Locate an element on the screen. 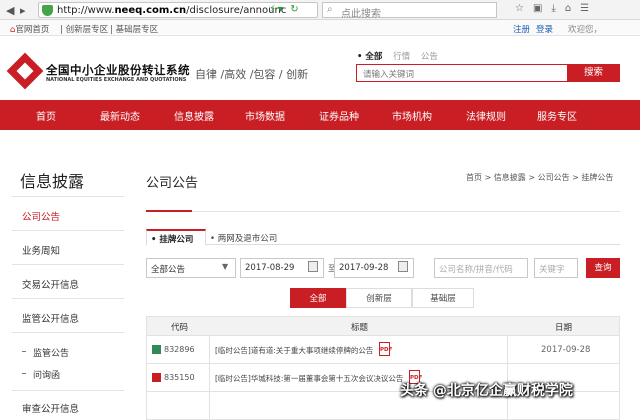 The image size is (640, 420). company-search-input: 公司名称/拼音/代码 is located at coordinates (481, 268).